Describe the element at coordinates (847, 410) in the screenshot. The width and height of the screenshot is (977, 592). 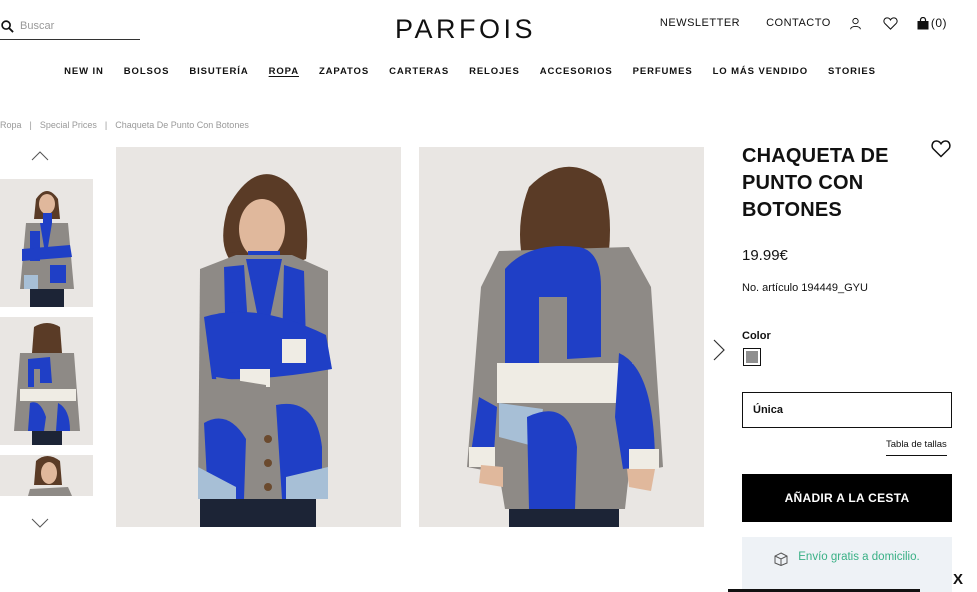
I see `size-selector: Única` at that location.